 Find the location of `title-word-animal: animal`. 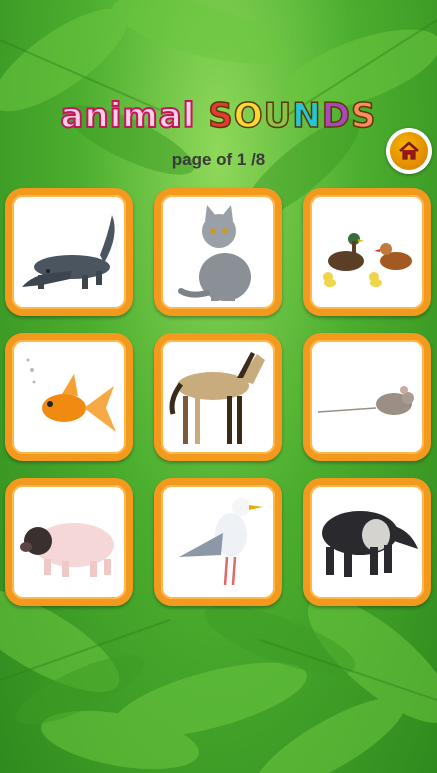

title-word-animal: animal is located at coordinates (128, 116).